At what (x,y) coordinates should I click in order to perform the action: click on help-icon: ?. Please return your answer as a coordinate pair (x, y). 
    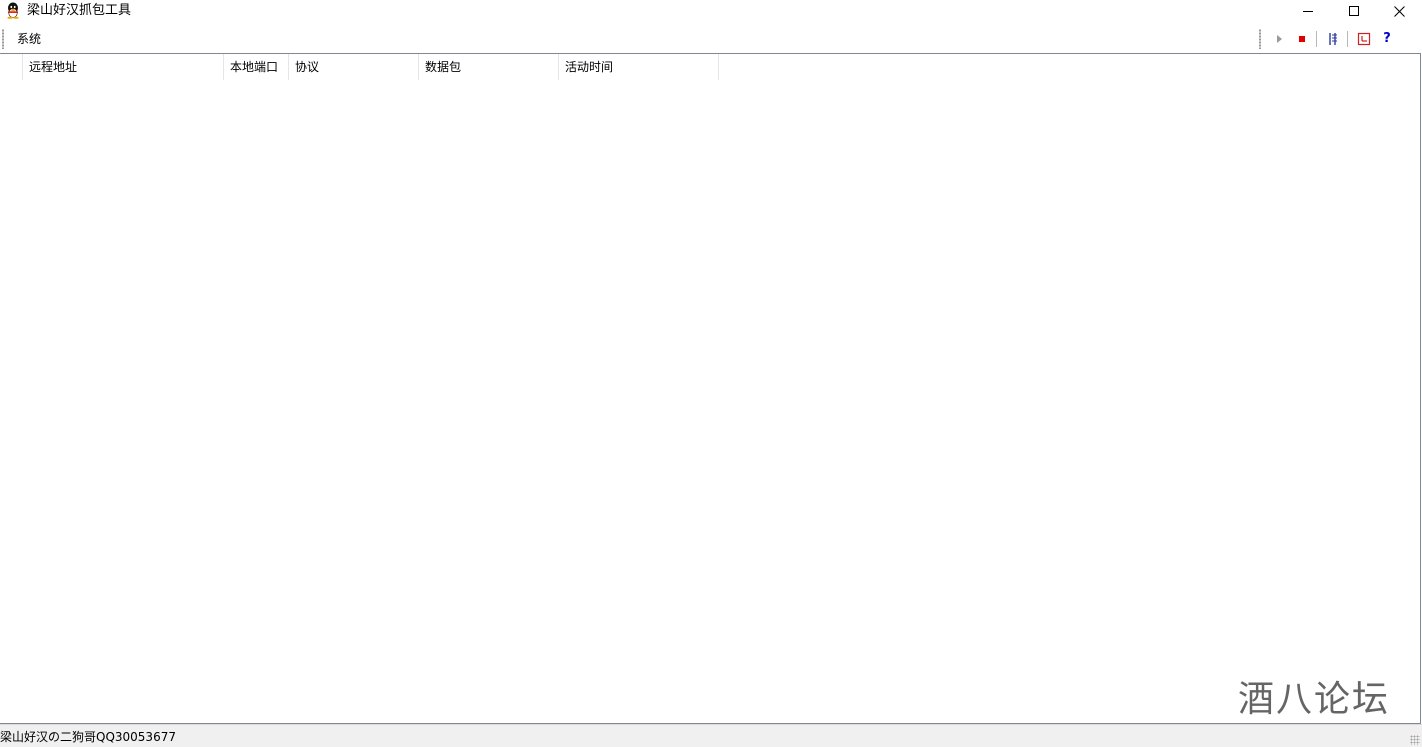
    Looking at the image, I should click on (1387, 38).